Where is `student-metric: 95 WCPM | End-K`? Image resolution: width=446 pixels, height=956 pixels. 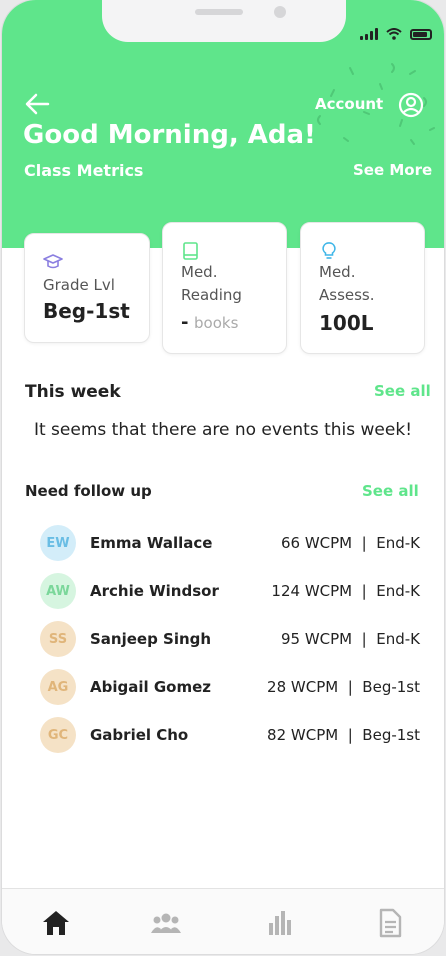 student-metric: 95 WCPM | End-K is located at coordinates (350, 639).